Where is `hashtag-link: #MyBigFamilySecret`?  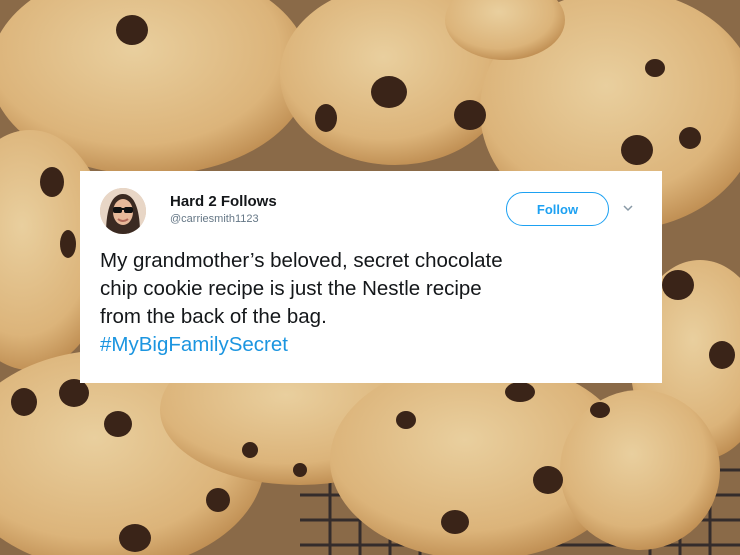
hashtag-link: #MyBigFamilySecret is located at coordinates (376, 345).